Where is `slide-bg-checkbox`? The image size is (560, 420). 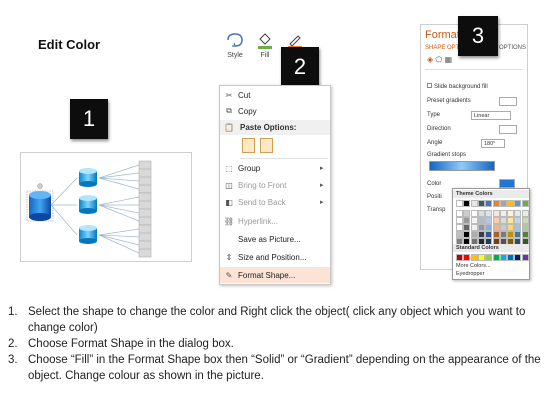
slide-bg-checkbox is located at coordinates (429, 85).